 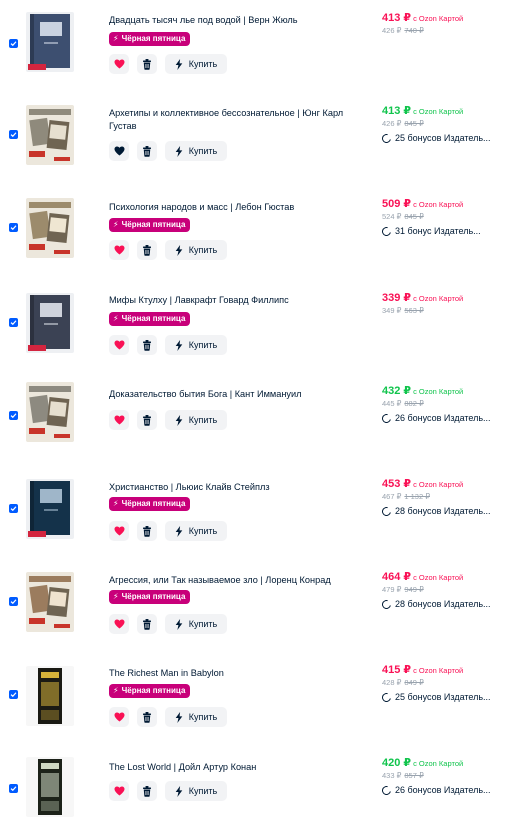 I want to click on badge-label: Чёрная пятница, so click(x=153, y=38).